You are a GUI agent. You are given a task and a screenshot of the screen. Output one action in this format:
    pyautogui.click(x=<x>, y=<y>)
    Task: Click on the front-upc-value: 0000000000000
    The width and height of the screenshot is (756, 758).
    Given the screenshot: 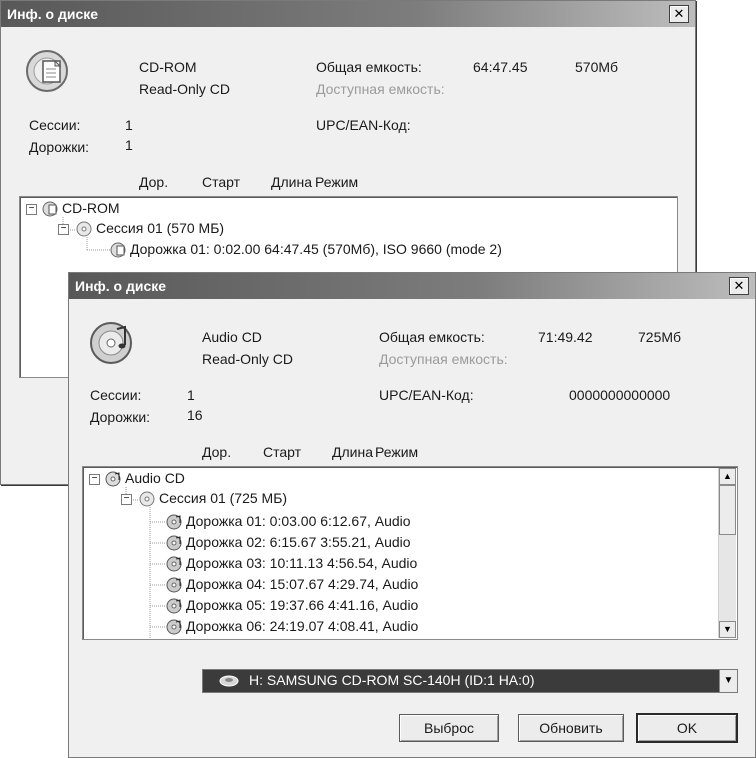 What is the action you would take?
    pyautogui.click(x=620, y=395)
    